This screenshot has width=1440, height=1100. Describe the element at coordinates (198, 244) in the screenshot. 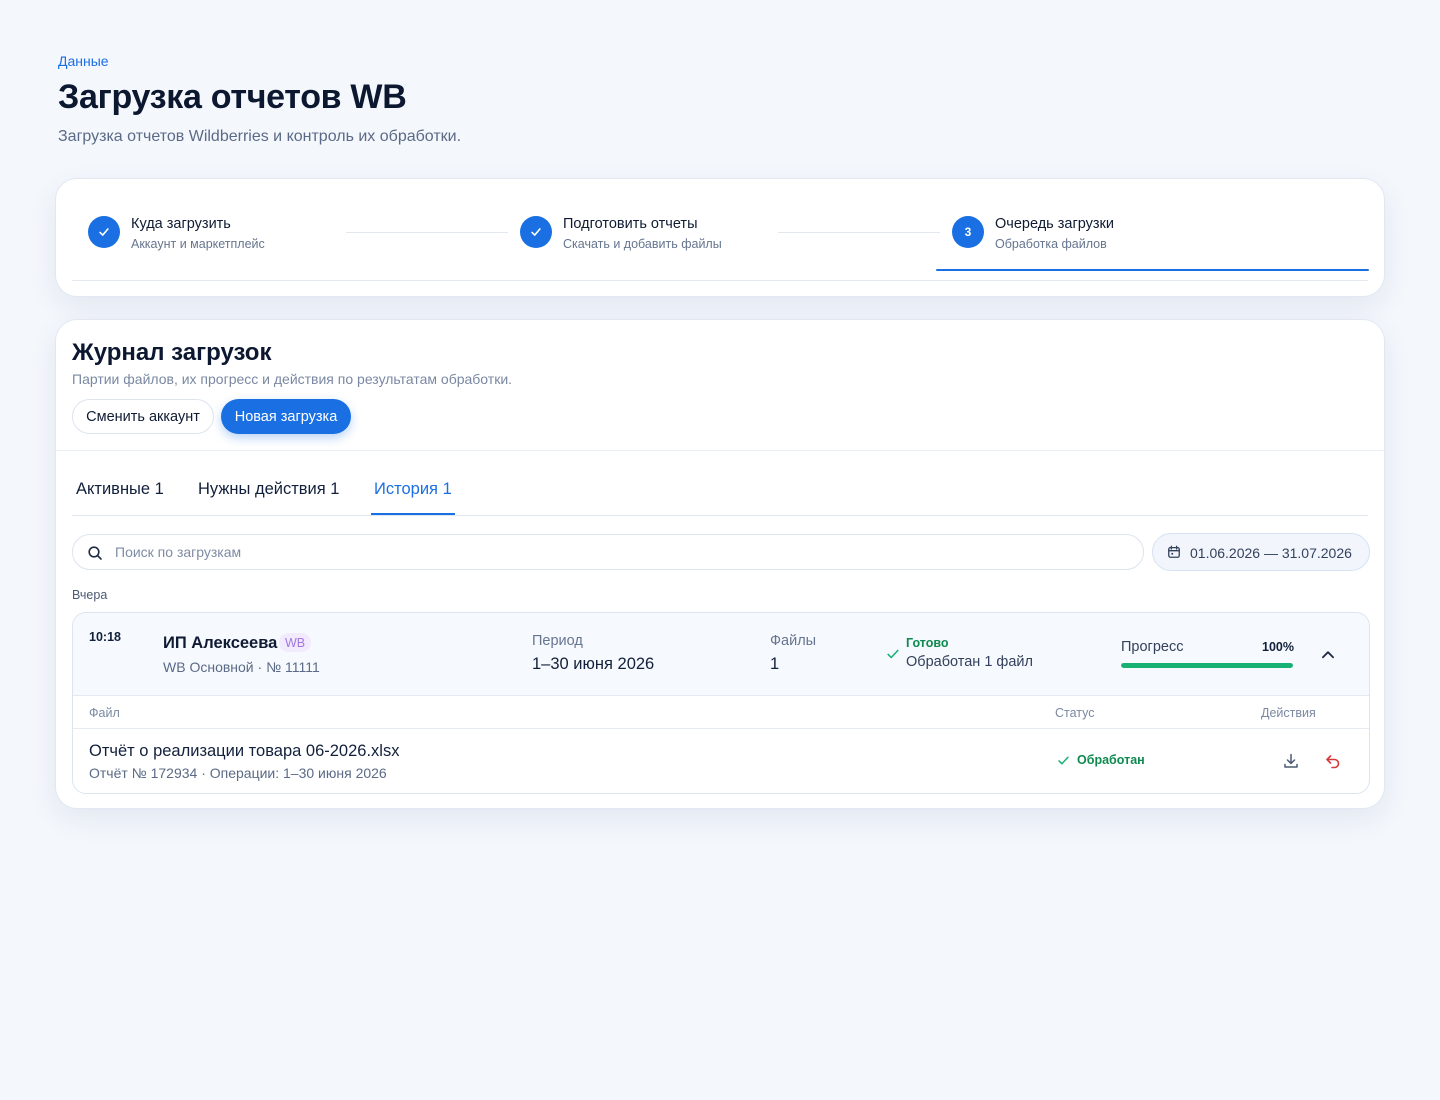

I see `step-subtitle: Аккаунт и маркетплейс` at that location.